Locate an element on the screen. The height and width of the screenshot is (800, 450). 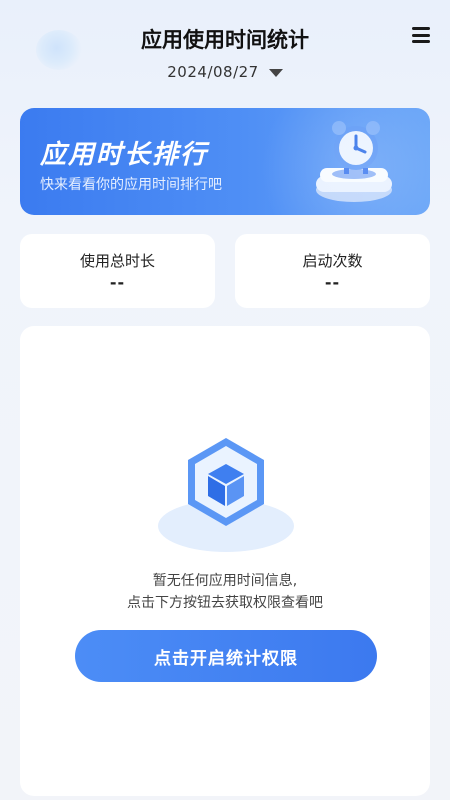
date-text: 2024/08/27 is located at coordinates (213, 72).